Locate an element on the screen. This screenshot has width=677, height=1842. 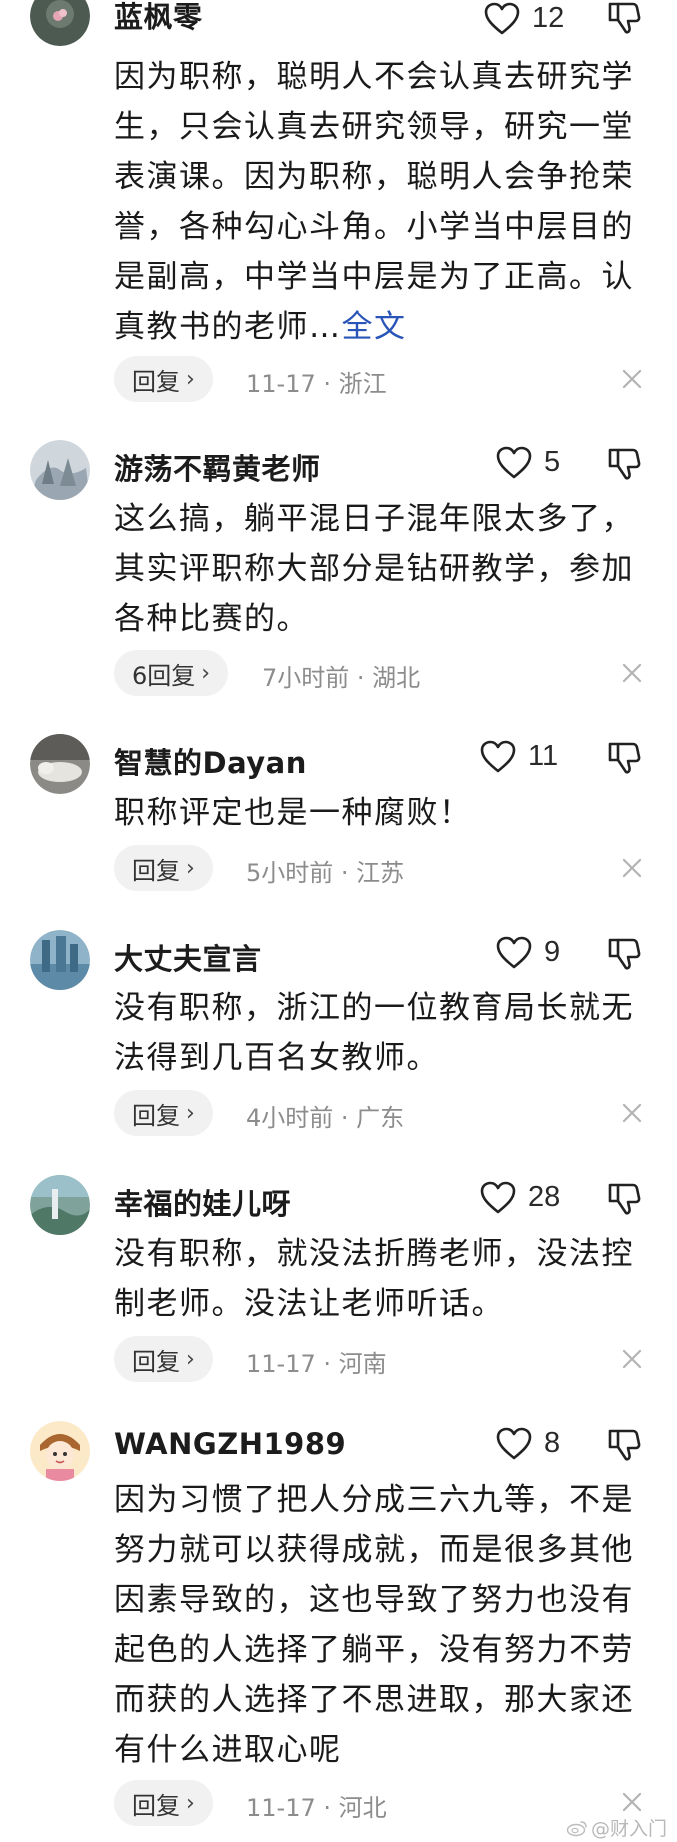
weibo-logo-icon is located at coordinates (576, 1828).